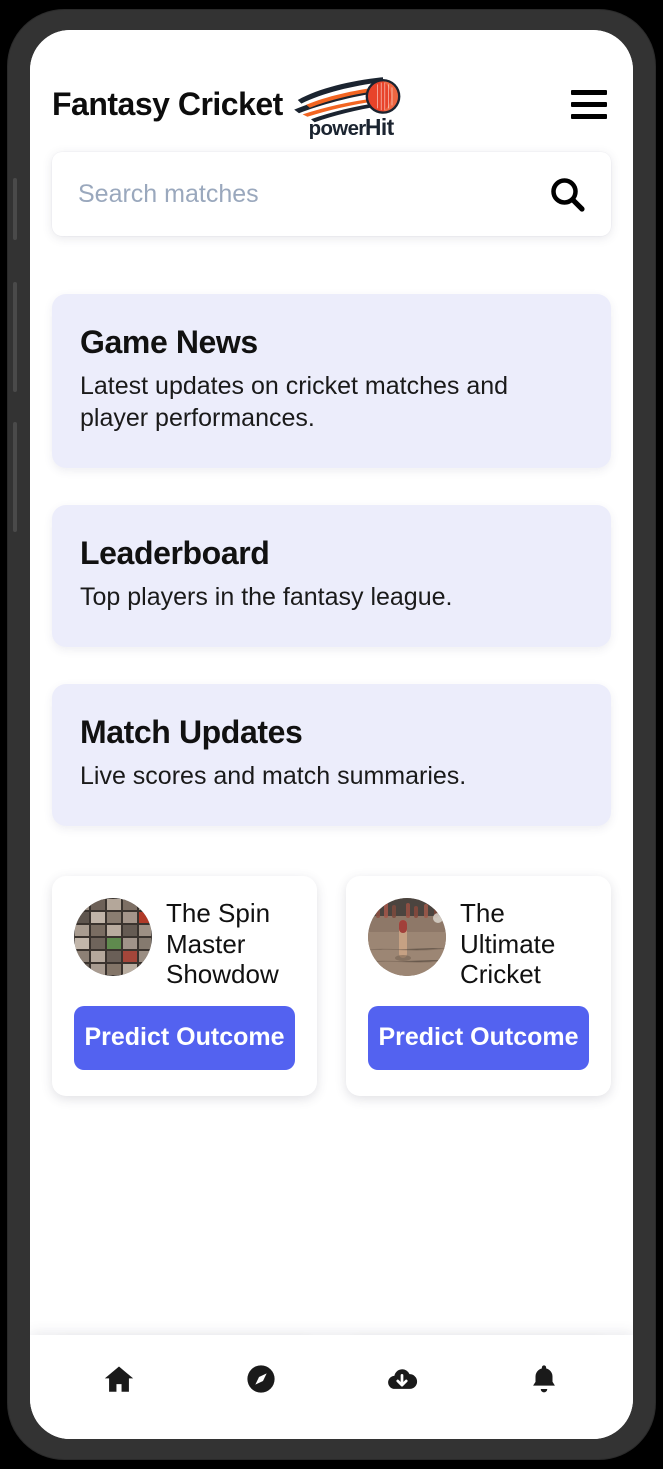 Image resolution: width=663 pixels, height=1469 pixels. What do you see at coordinates (331, 1387) in the screenshot?
I see `bottom-navigation-bar` at bounding box center [331, 1387].